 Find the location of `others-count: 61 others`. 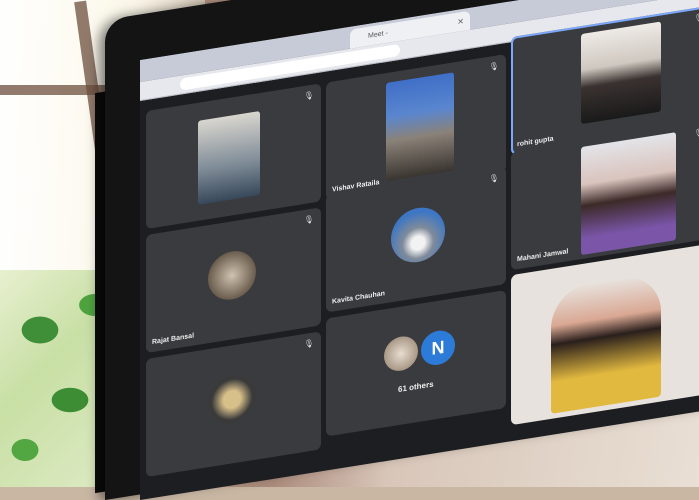

others-count: 61 others is located at coordinates (416, 387).